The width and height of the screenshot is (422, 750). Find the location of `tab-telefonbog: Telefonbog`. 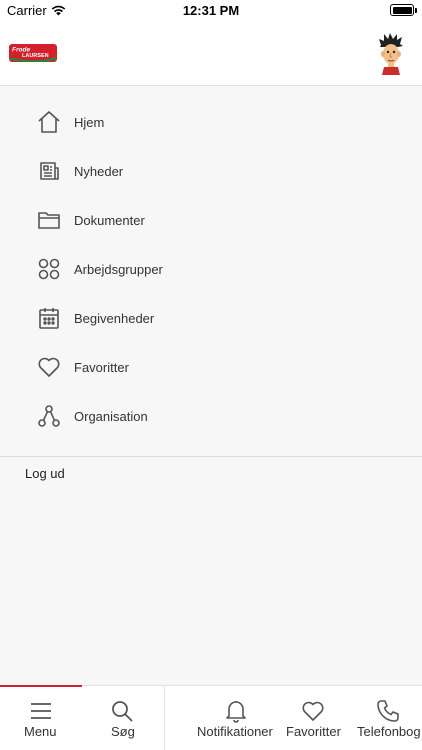

tab-telefonbog: Telefonbog is located at coordinates (385, 718).